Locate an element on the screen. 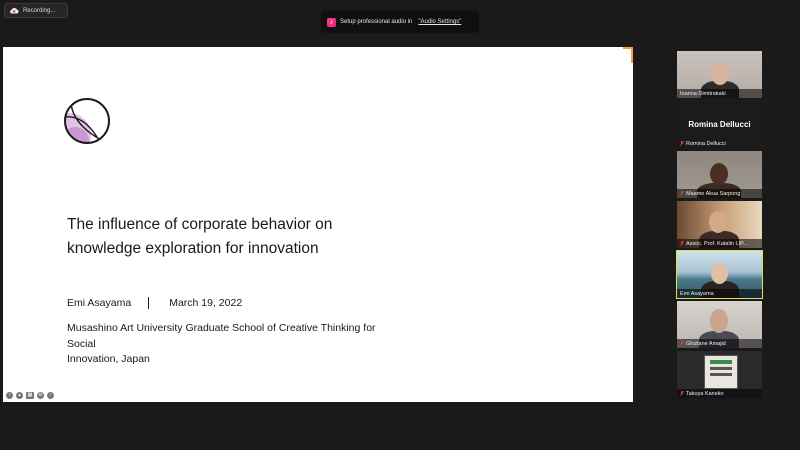 The width and height of the screenshot is (800, 450). zoom-icon: ⊖ is located at coordinates (40, 395).